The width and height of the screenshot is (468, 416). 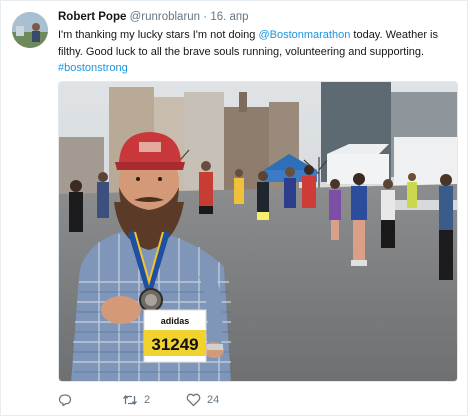 What do you see at coordinates (92, 17) in the screenshot?
I see `author-name: Robert Pope` at bounding box center [92, 17].